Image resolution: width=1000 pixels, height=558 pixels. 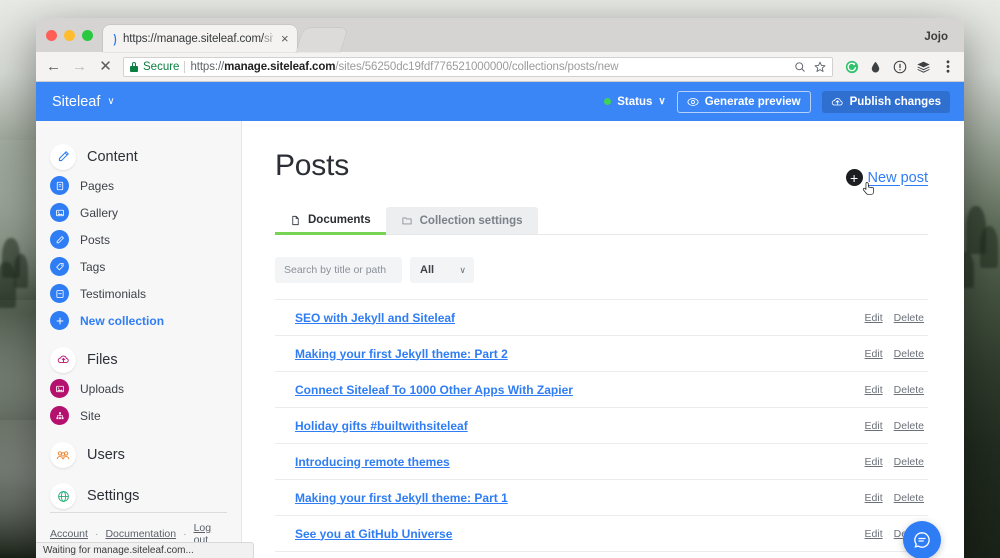 I want to click on new-post-button: + New post, so click(x=886, y=182).